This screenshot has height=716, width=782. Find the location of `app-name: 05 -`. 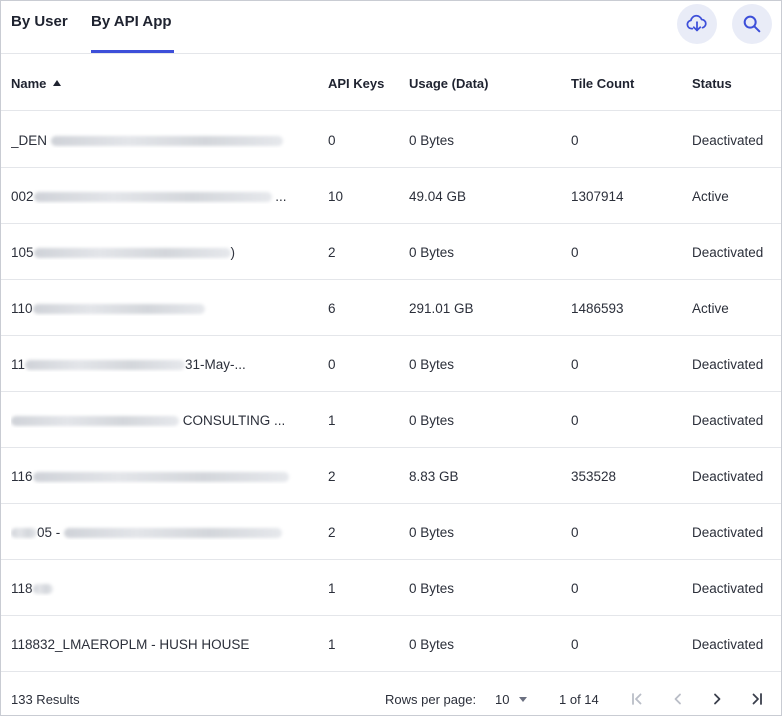

app-name: 05 - is located at coordinates (152, 532).